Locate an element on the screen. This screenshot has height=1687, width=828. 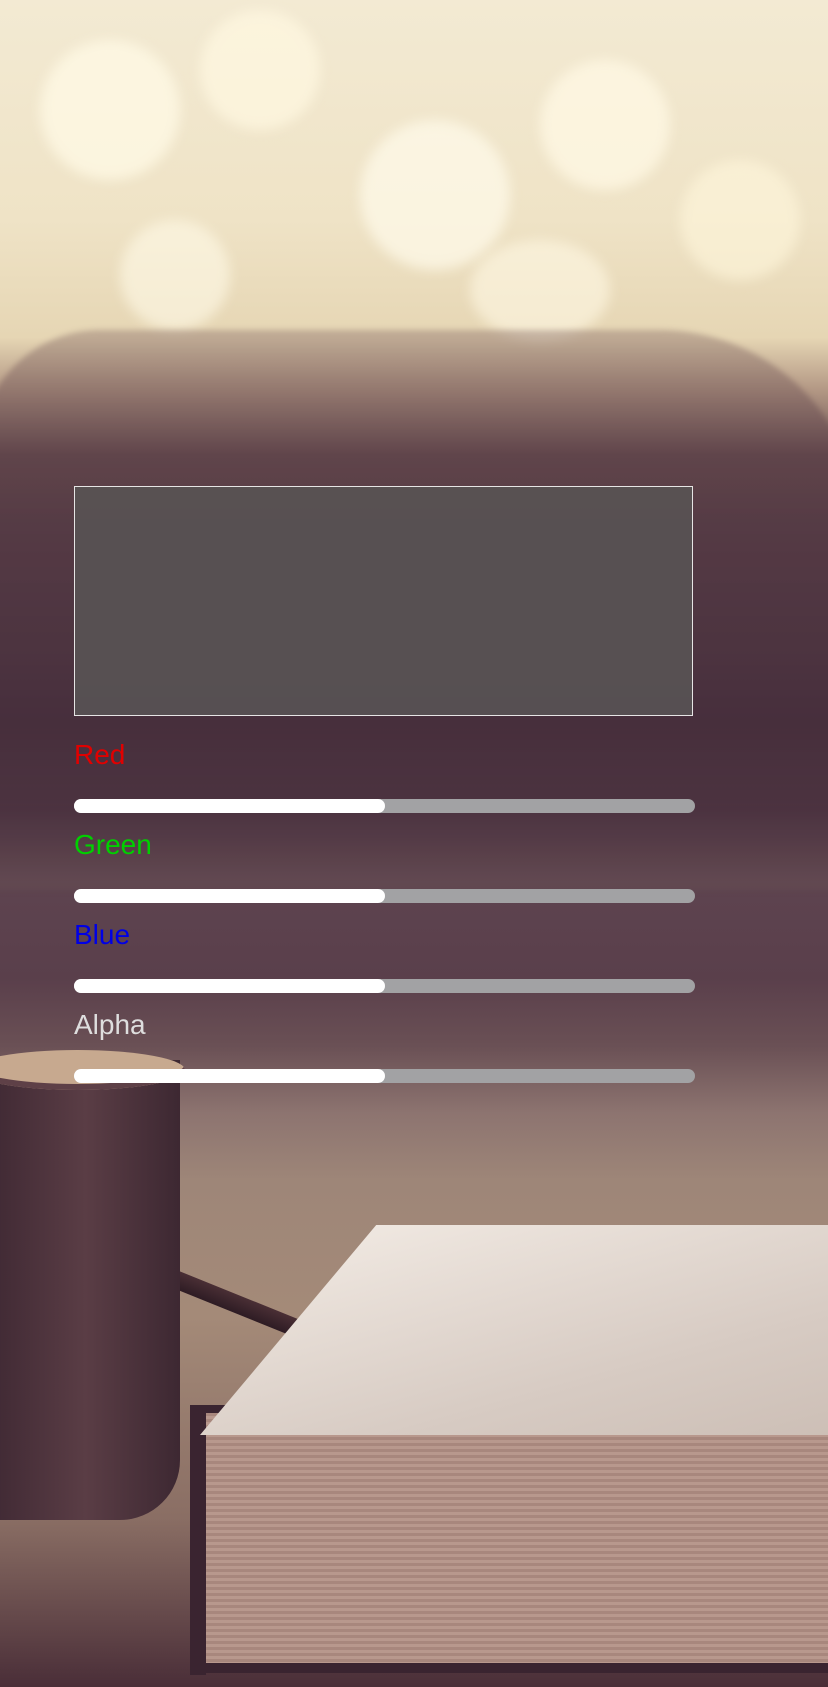
red-slider-fill is located at coordinates (229, 806).